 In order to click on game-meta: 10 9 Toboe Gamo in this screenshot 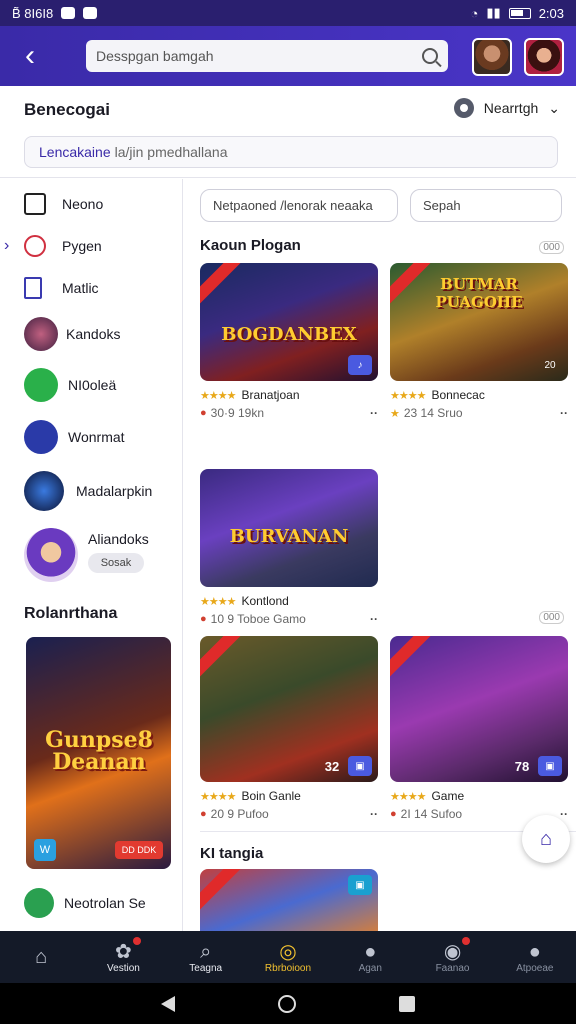, I will do `click(258, 619)`.